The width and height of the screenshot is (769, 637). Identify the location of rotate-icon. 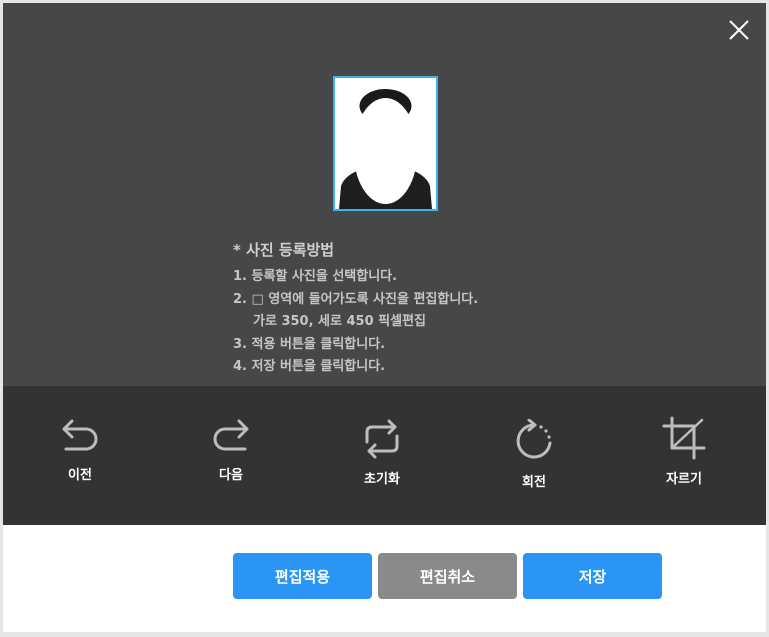
(534, 439).